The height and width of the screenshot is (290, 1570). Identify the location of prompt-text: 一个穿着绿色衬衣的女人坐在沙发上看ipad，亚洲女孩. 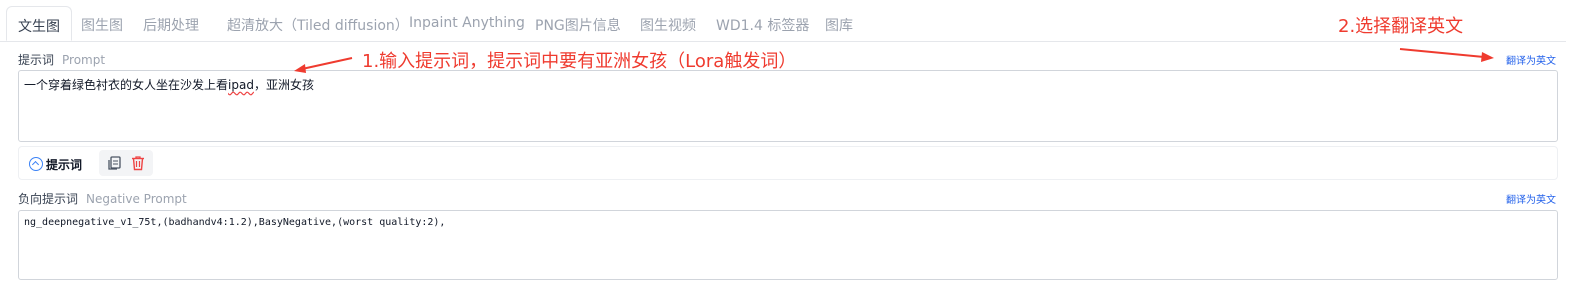
(169, 84).